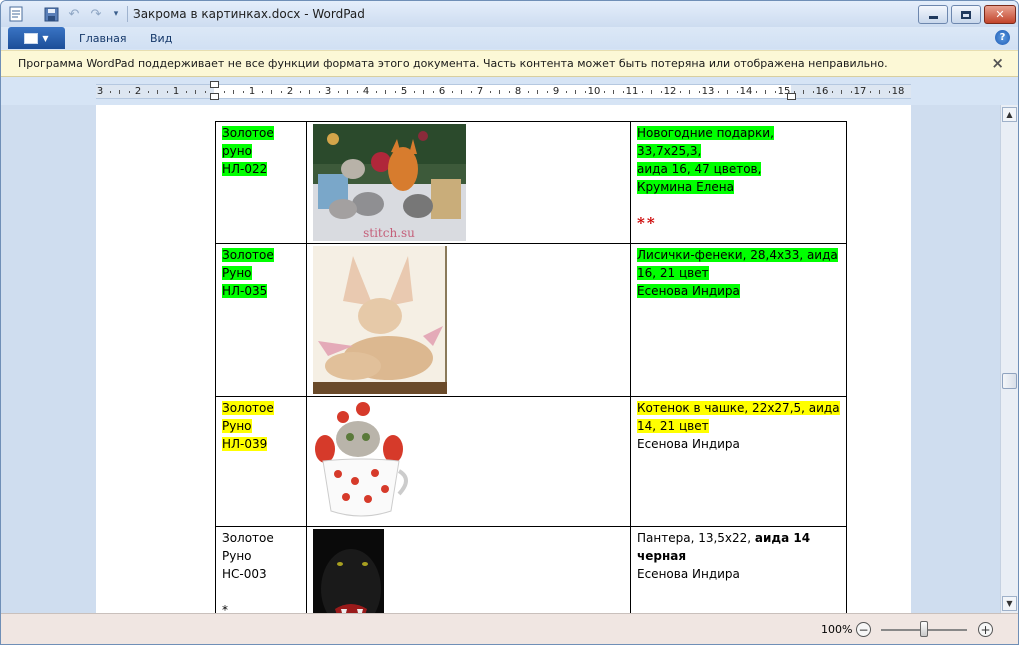  I want to click on scroll-up-button: ▲, so click(1009, 114).